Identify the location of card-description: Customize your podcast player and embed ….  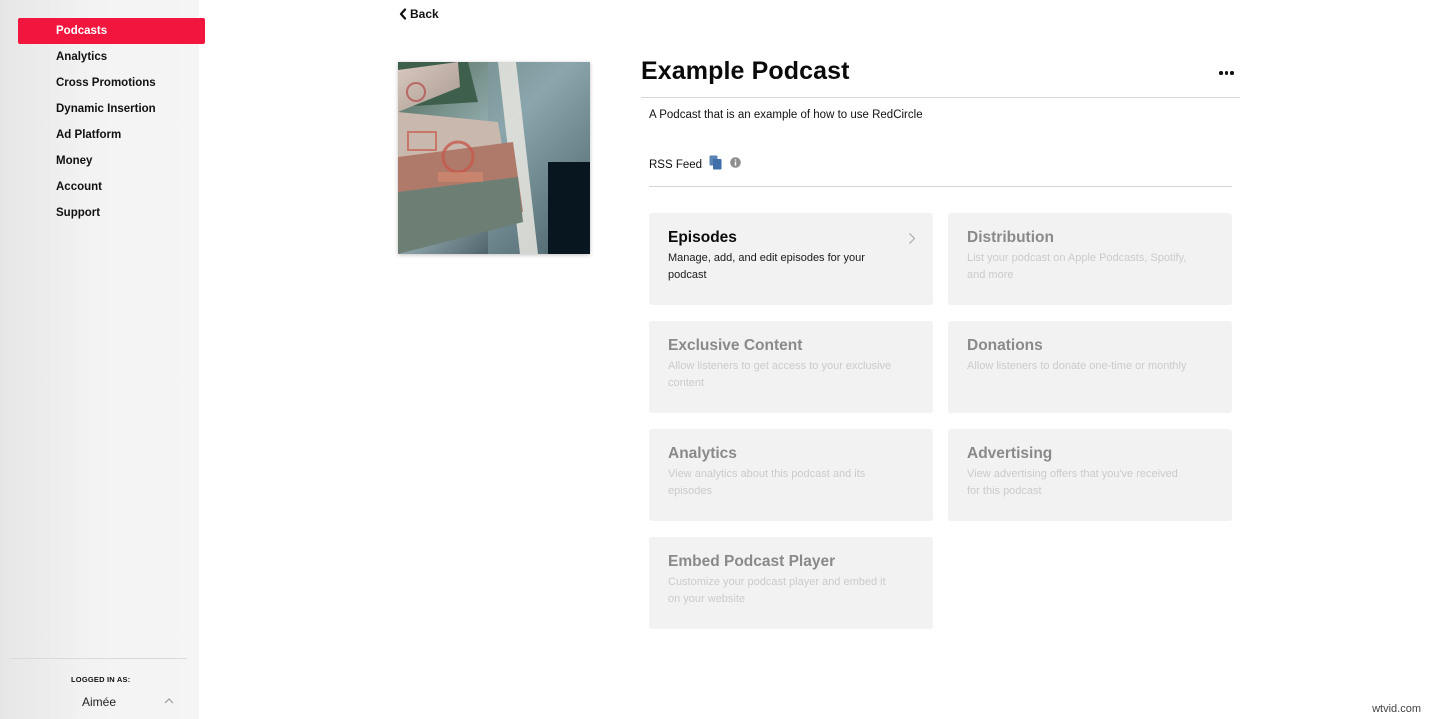
(777, 590).